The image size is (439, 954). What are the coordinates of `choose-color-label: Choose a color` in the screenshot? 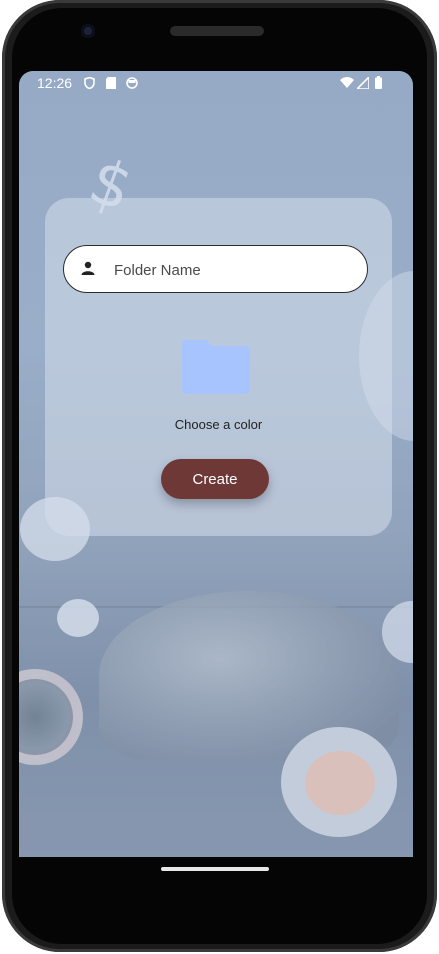 It's located at (218, 424).